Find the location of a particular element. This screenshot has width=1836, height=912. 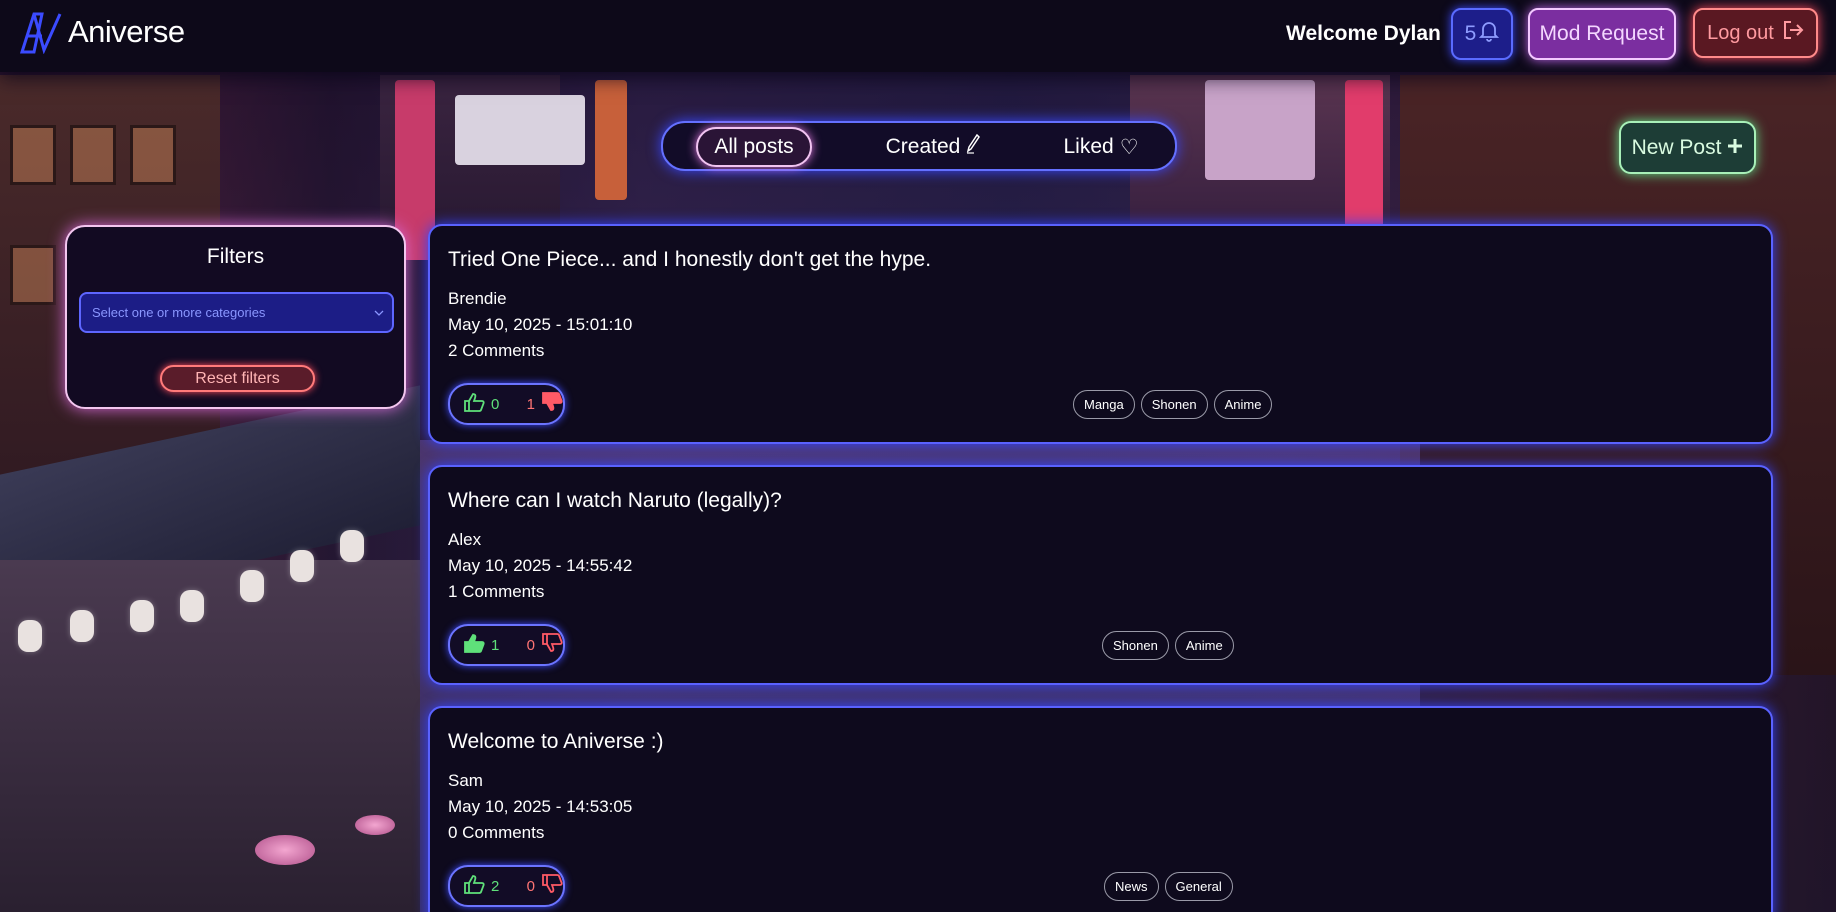

logout-icon is located at coordinates (1793, 33).